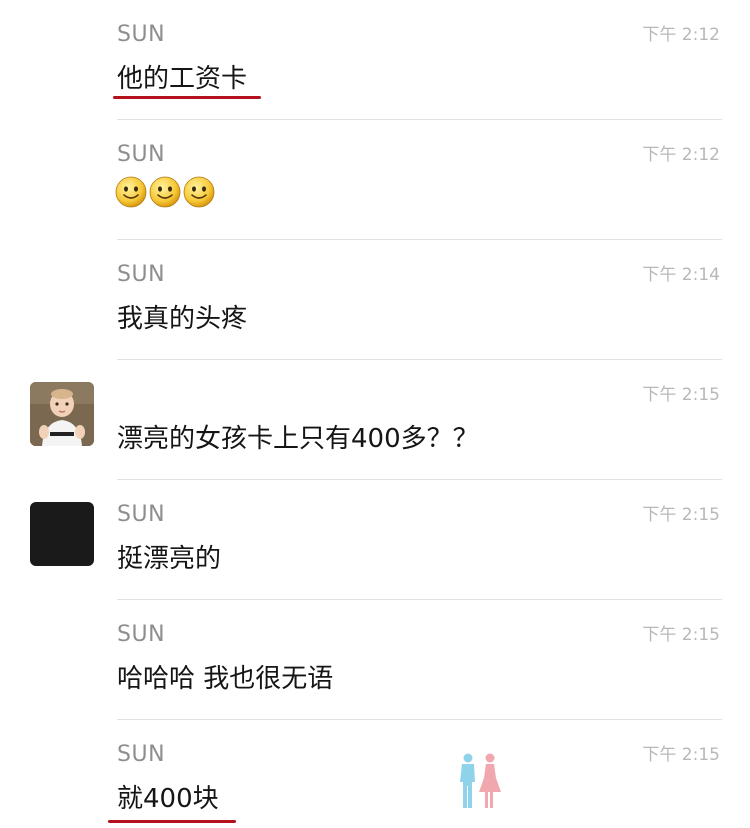  I want to click on message-text: 我真的头疼, so click(182, 319).